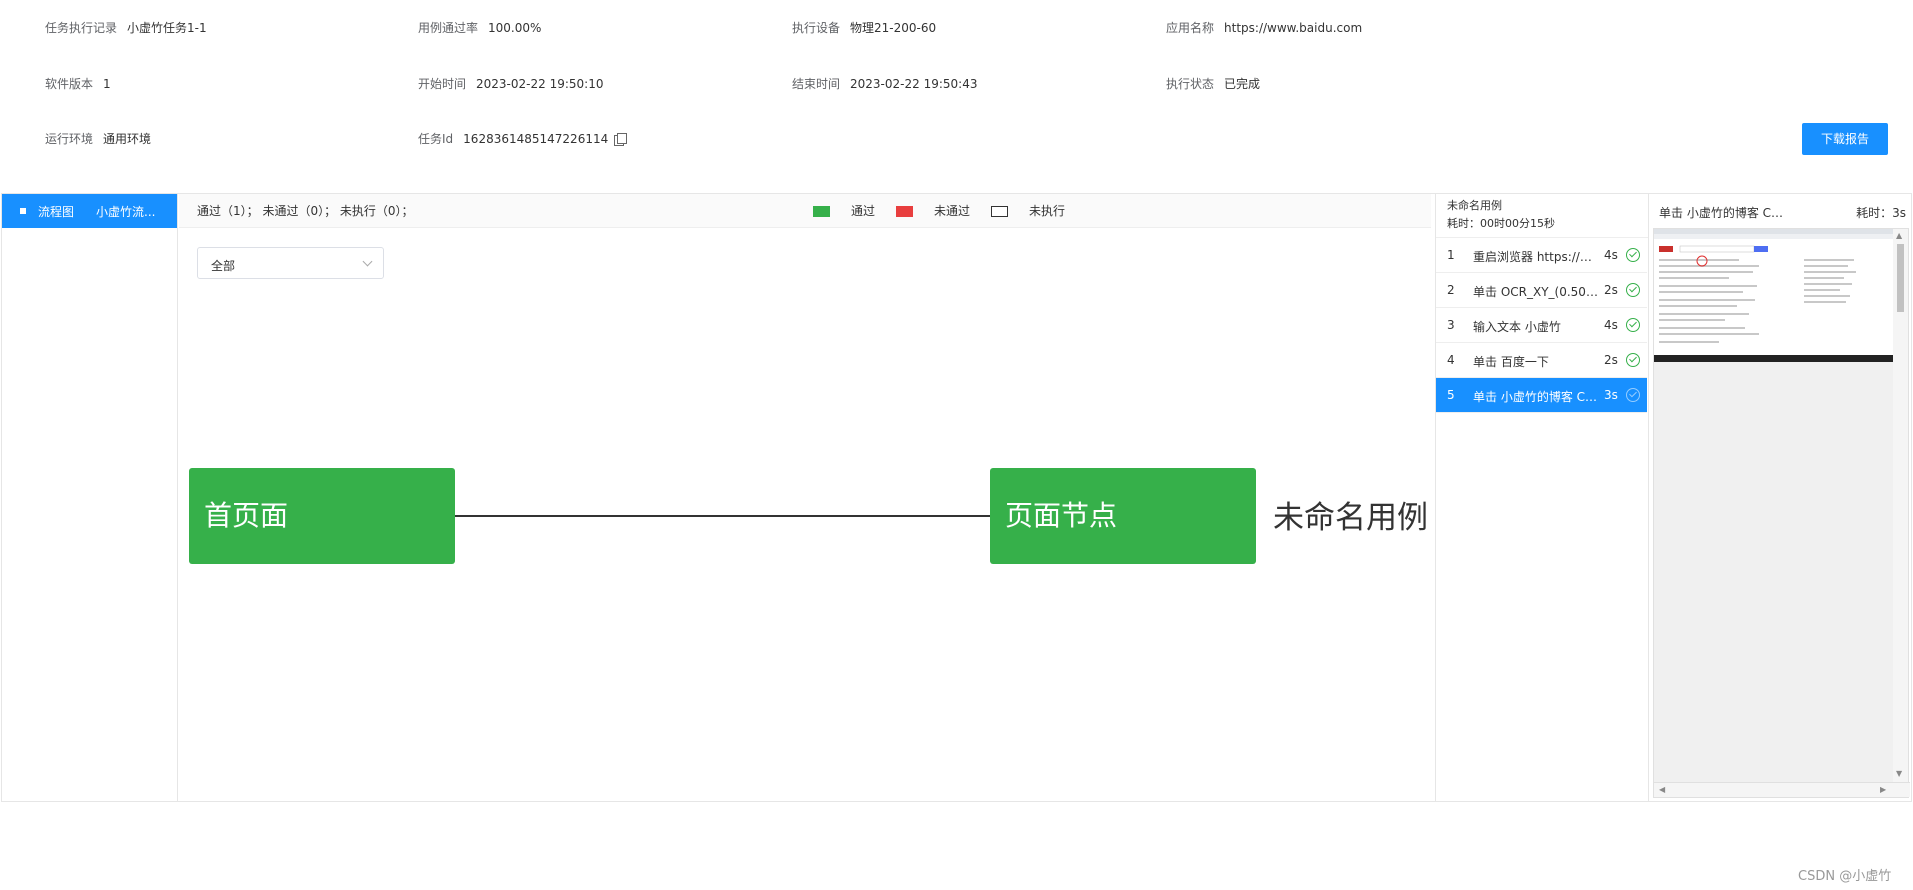  I want to click on version-field: 软件版本 1, so click(78, 84).